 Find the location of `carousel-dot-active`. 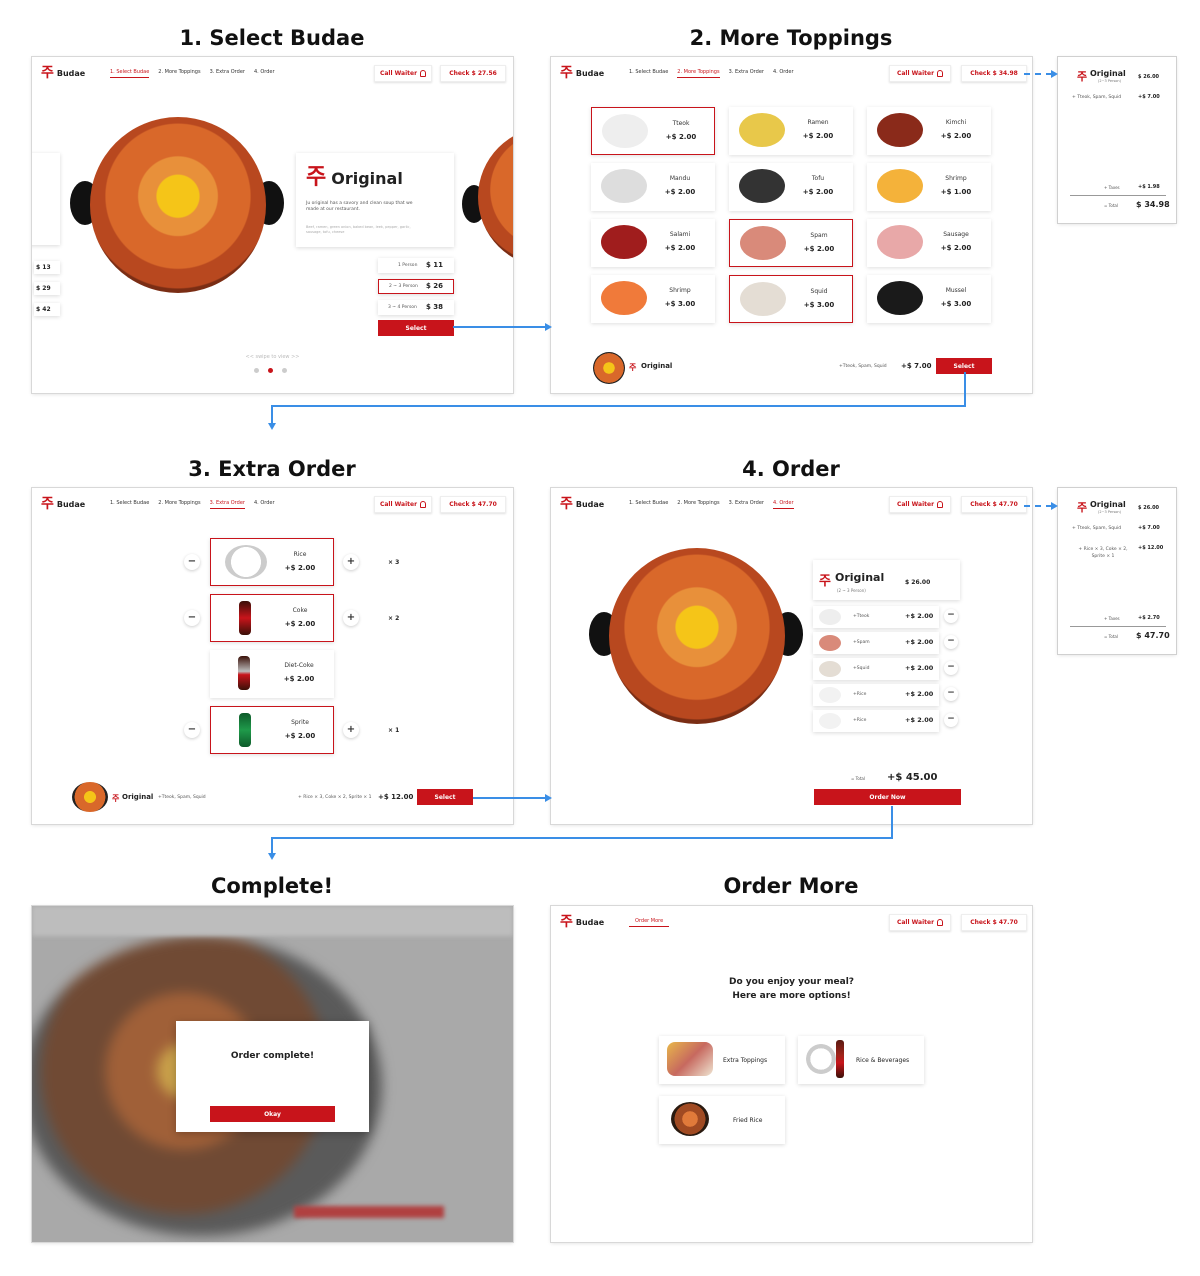

carousel-dot-active is located at coordinates (270, 370).